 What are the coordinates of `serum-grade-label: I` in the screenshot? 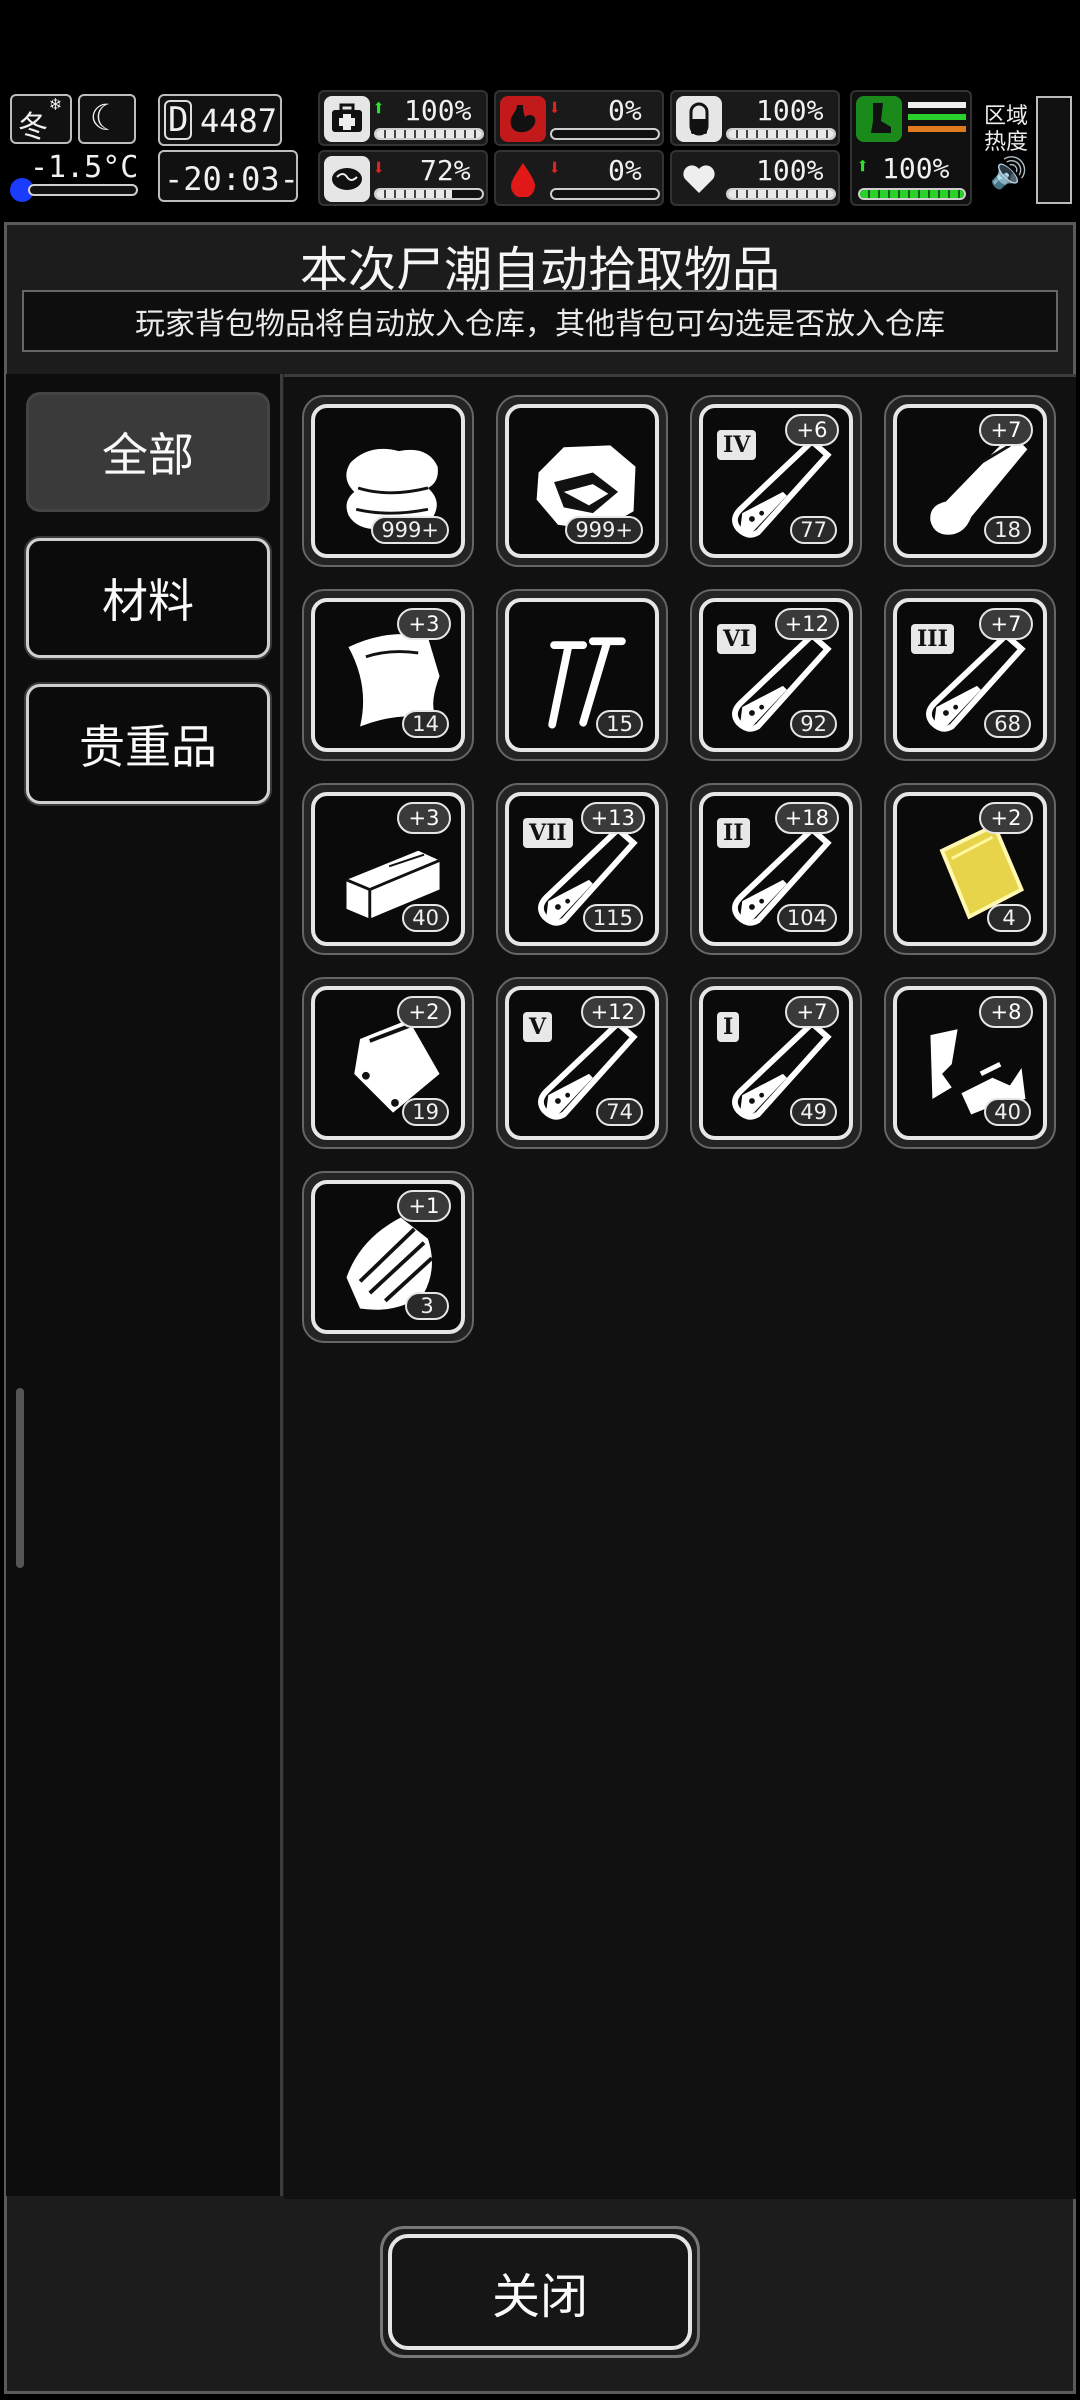 It's located at (728, 1027).